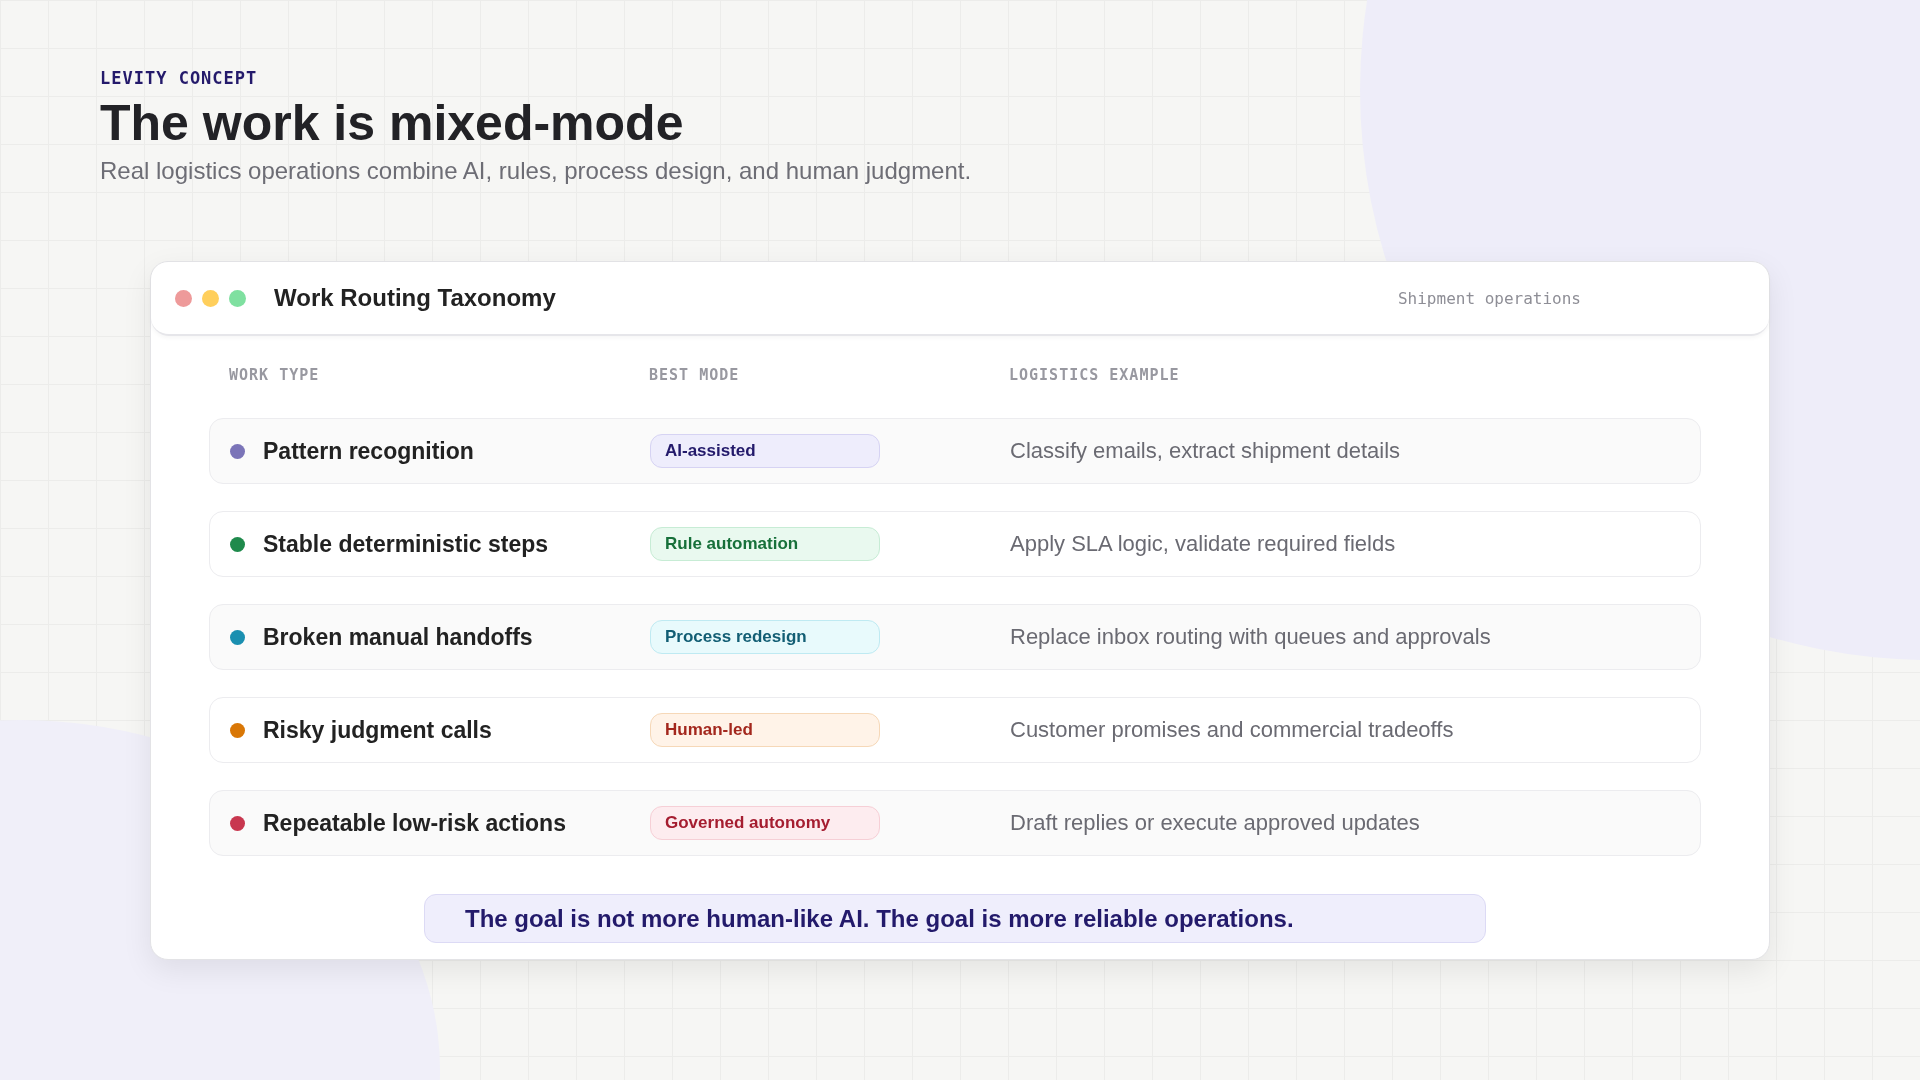  Describe the element at coordinates (274, 375) in the screenshot. I see `column-header: WORK TYPE` at that location.